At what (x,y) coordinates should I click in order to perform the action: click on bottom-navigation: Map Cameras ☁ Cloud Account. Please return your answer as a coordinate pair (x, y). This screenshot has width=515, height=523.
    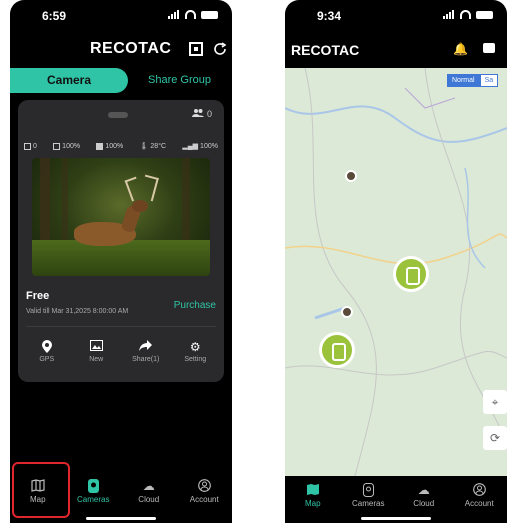
    Looking at the image, I should click on (396, 495).